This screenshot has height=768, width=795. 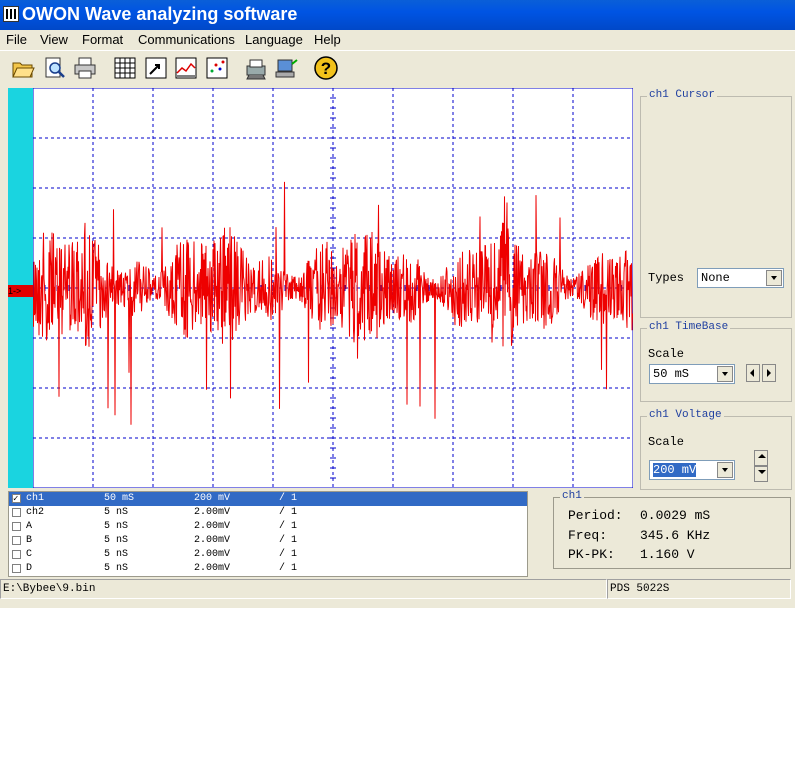 What do you see at coordinates (667, 554) in the screenshot?
I see `pkpk-value: 1.160 V` at bounding box center [667, 554].